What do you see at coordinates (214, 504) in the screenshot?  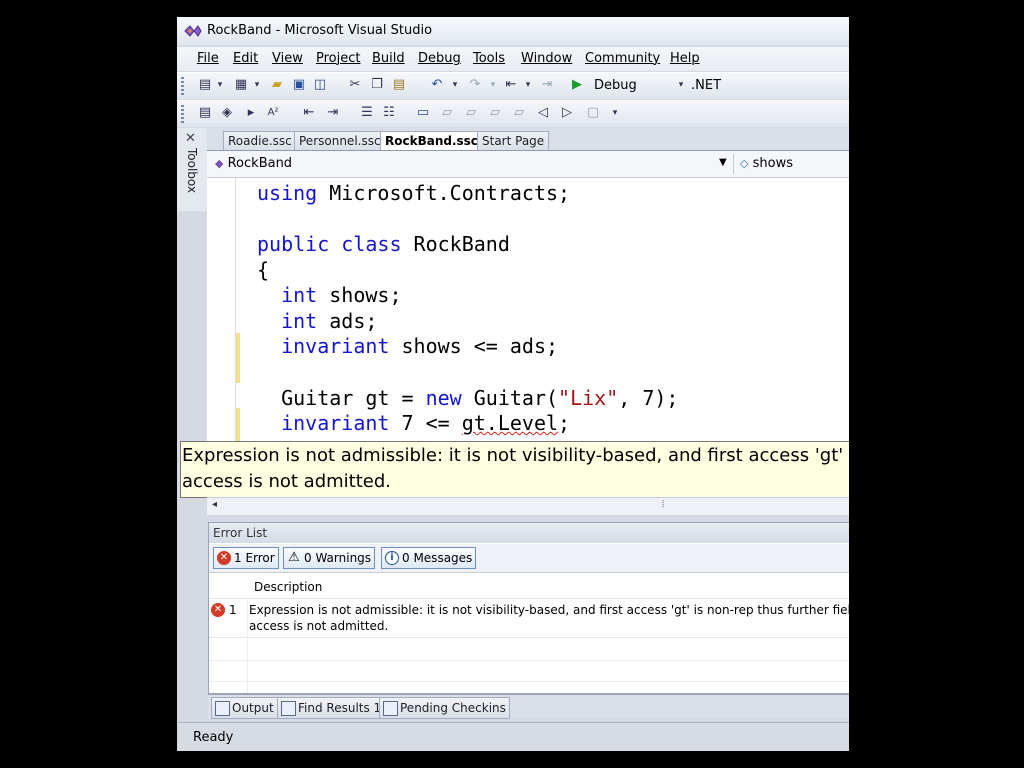 I see `scroll-left-icon: ◂` at bounding box center [214, 504].